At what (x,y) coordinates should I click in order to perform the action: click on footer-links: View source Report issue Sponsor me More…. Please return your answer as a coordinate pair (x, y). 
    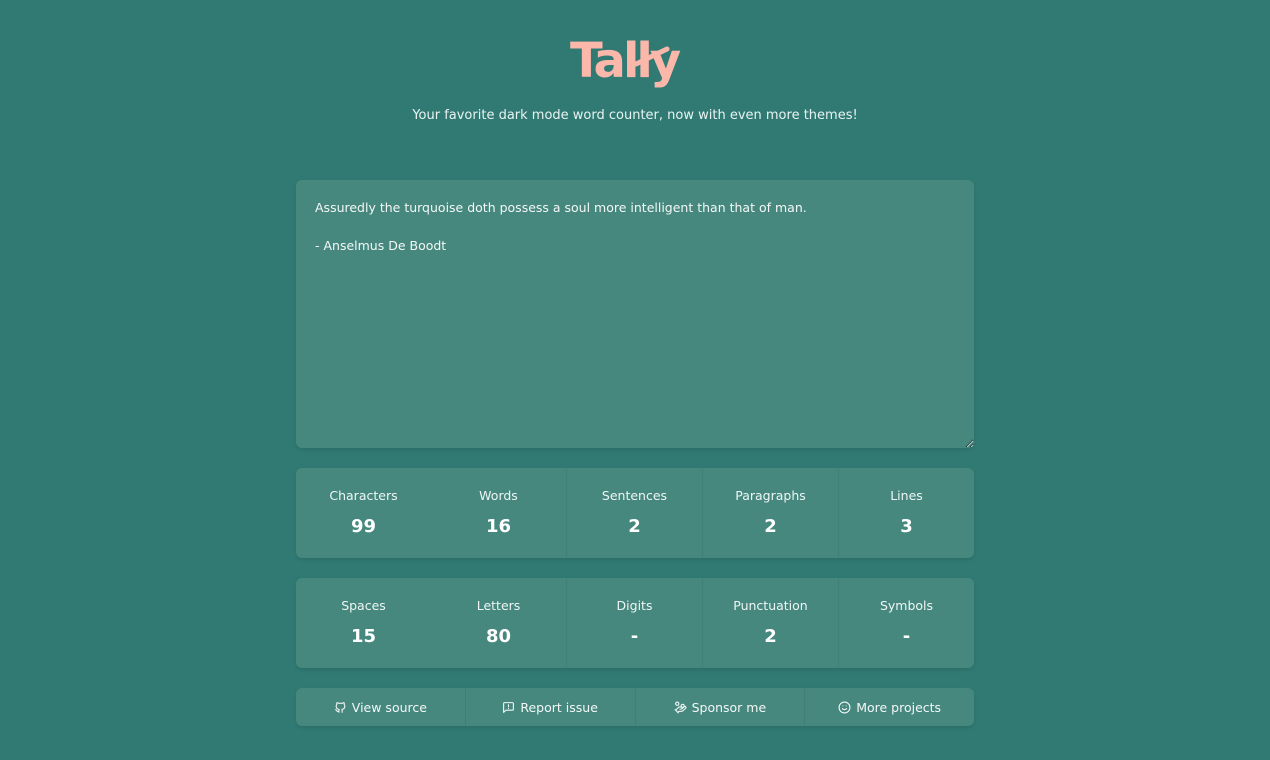
    Looking at the image, I should click on (635, 707).